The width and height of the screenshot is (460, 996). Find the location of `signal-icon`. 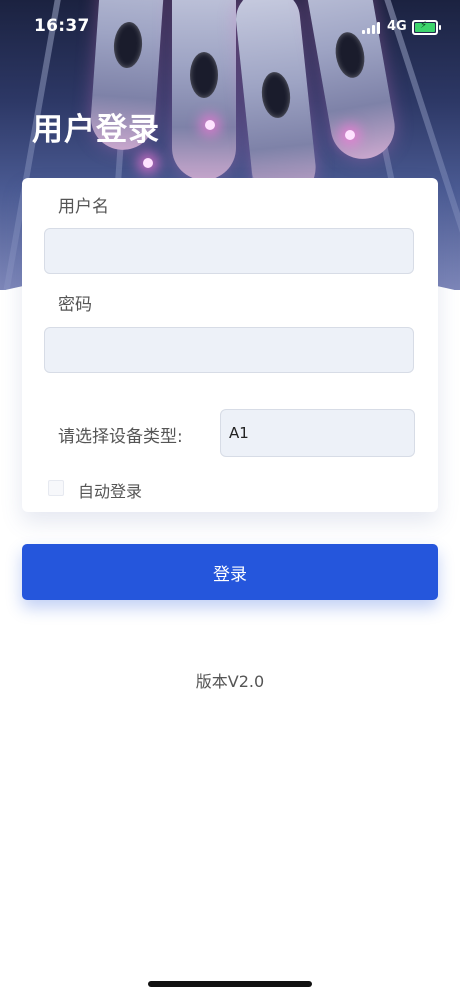

signal-icon is located at coordinates (372, 28).